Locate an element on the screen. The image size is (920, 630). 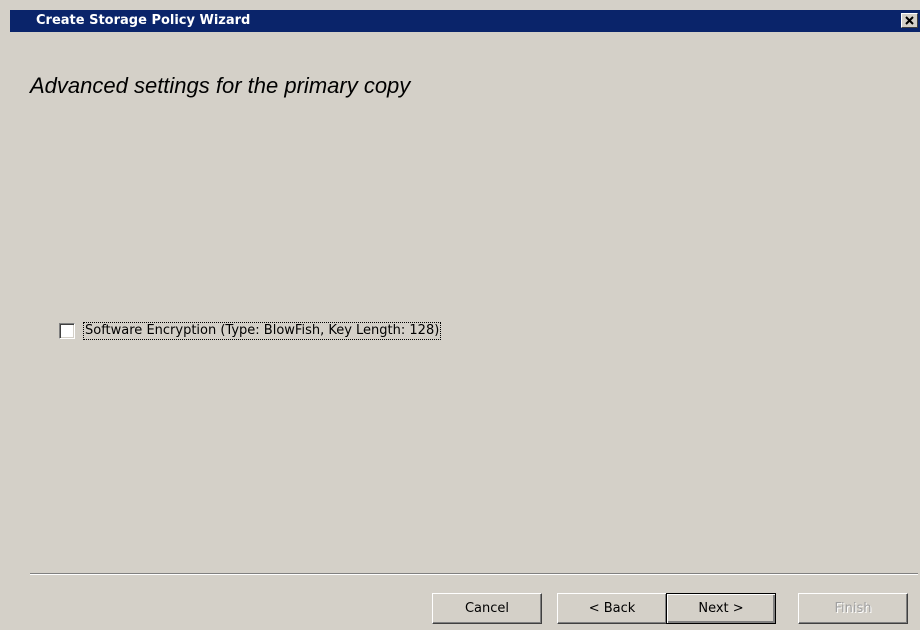
page-heading: Advanced settings for the primary copy is located at coordinates (220, 85).